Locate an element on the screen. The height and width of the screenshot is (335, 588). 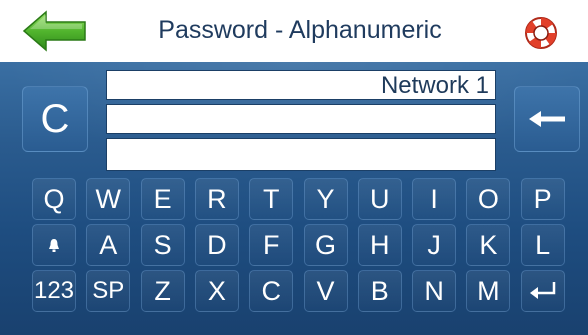
key-label: X is located at coordinates (216, 290).